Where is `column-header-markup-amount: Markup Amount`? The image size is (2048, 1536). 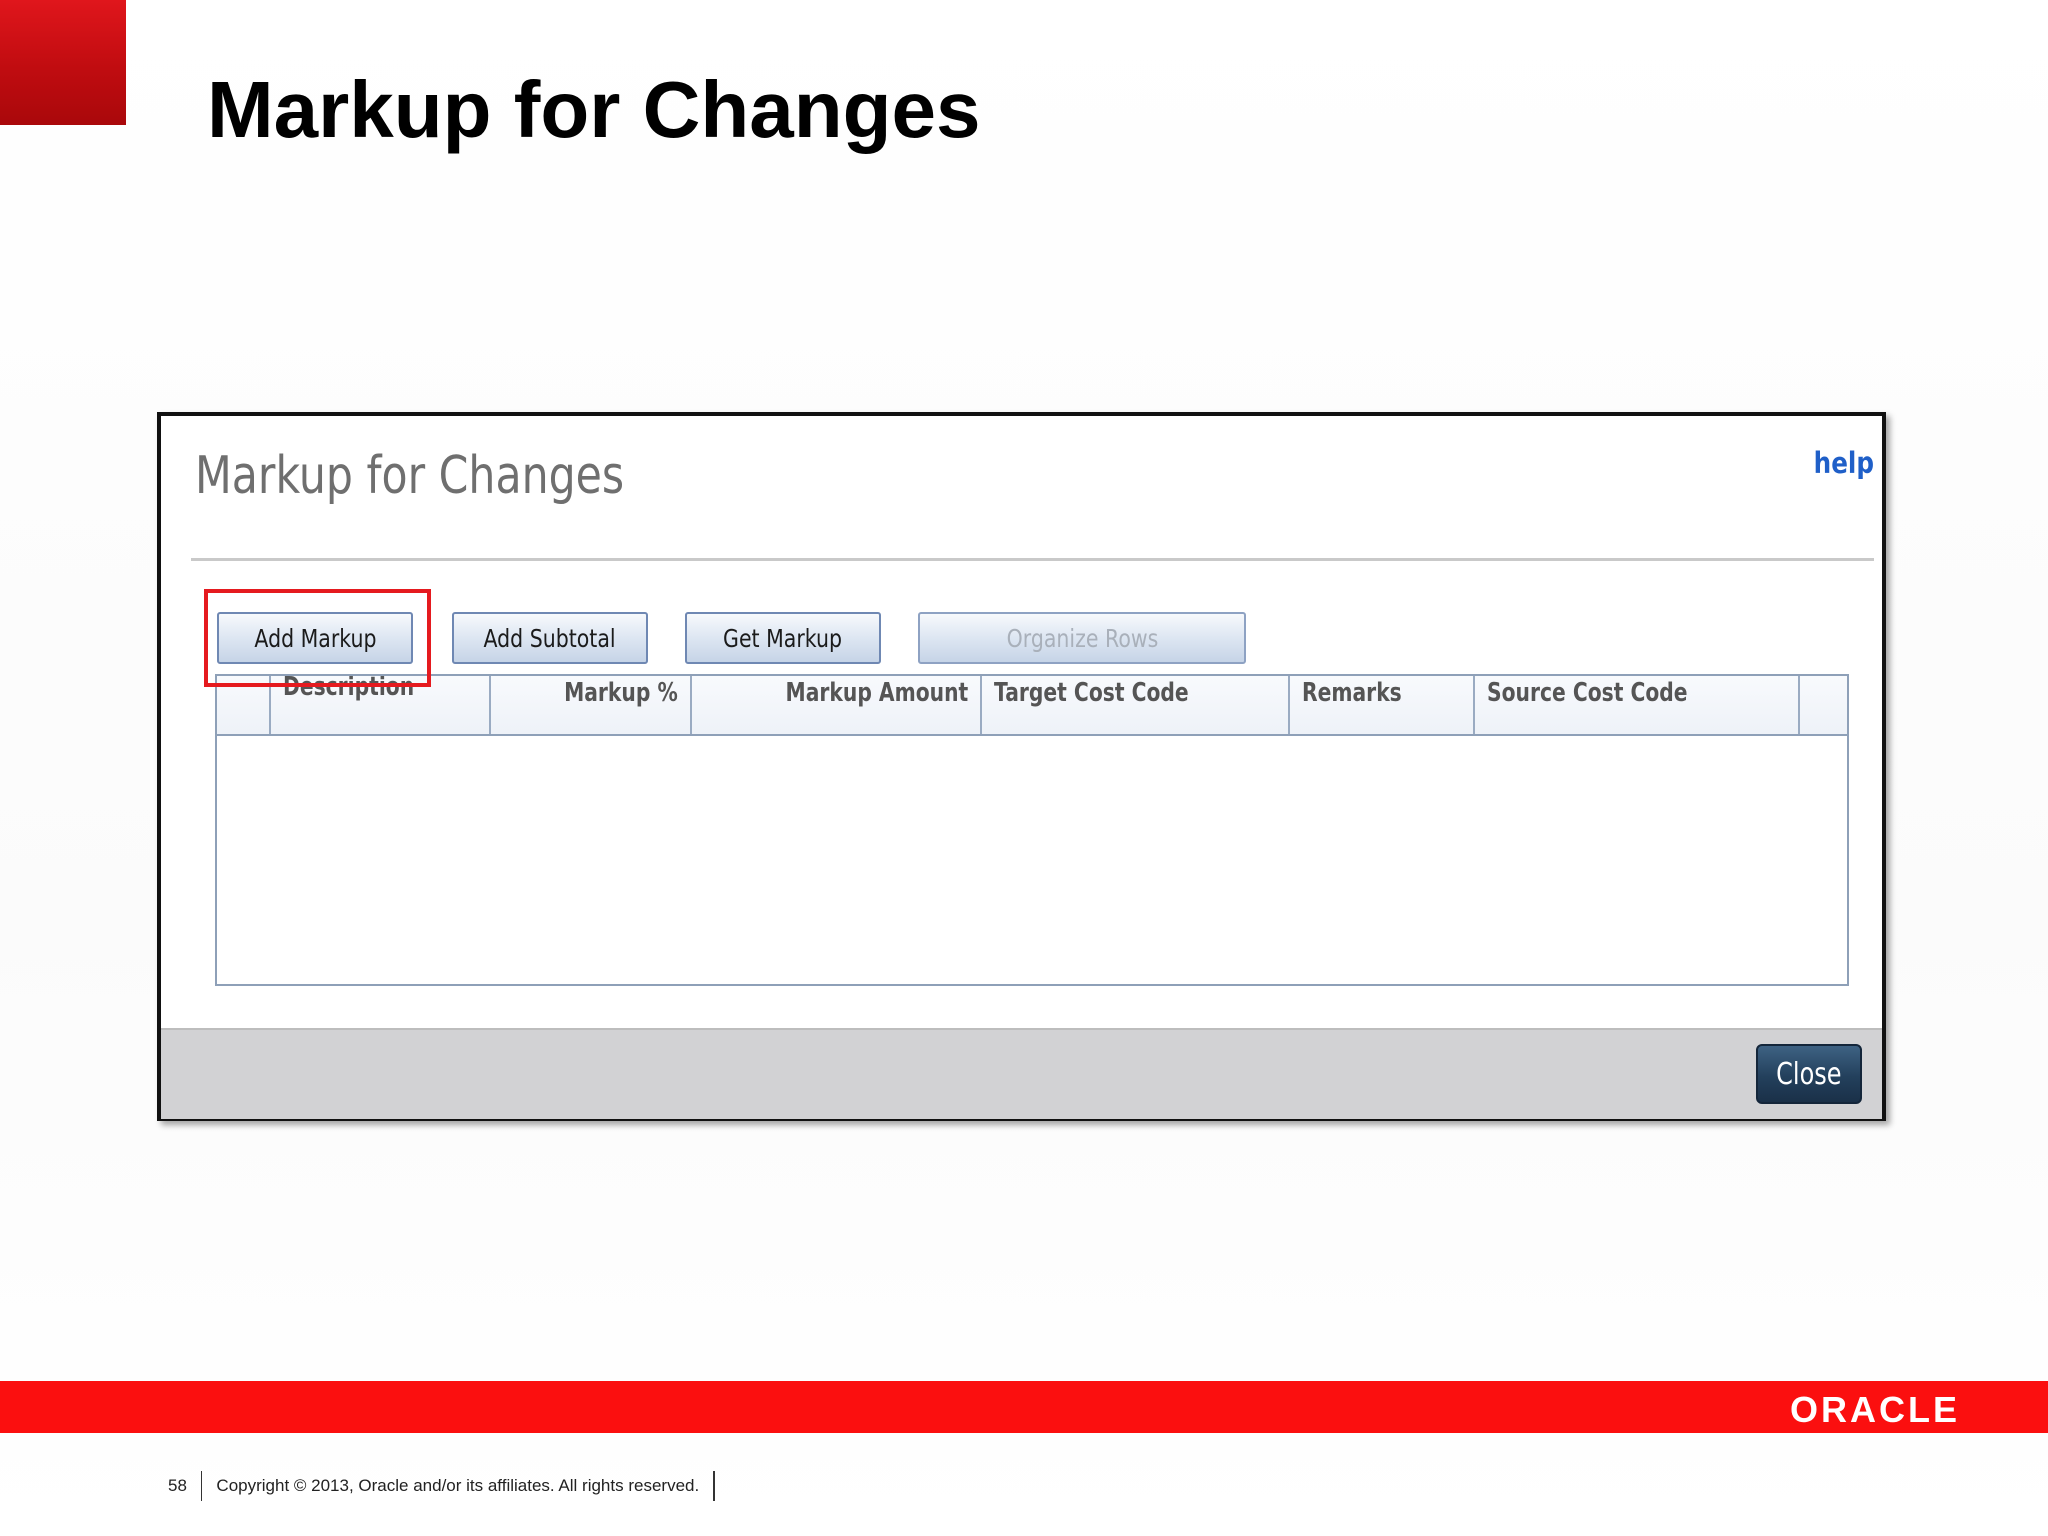
column-header-markup-amount: Markup Amount is located at coordinates (837, 705).